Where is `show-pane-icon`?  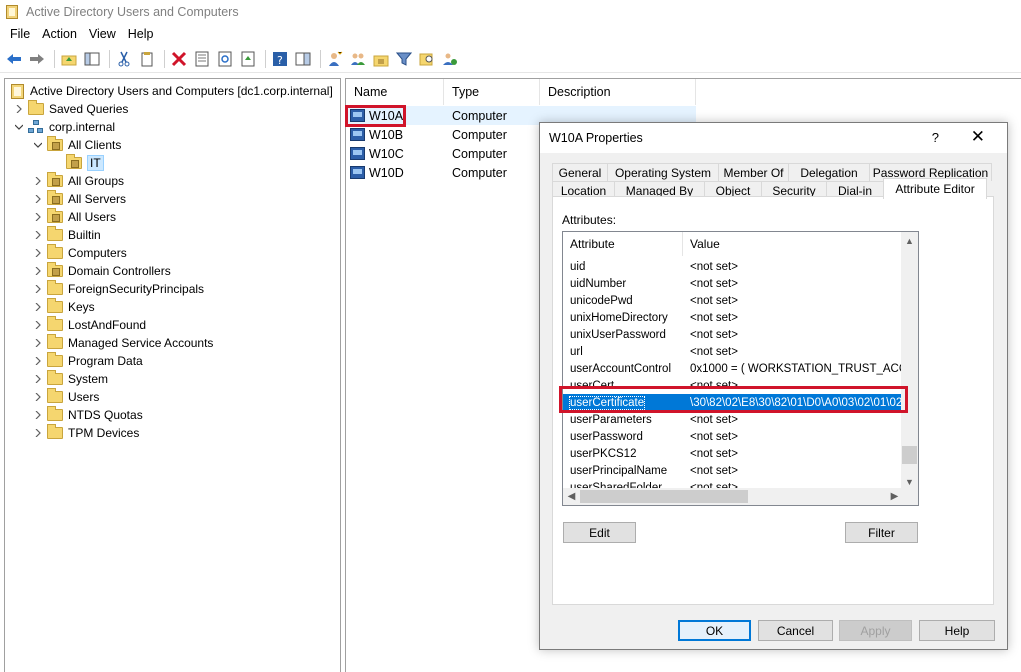
show-pane-icon is located at coordinates (92, 59).